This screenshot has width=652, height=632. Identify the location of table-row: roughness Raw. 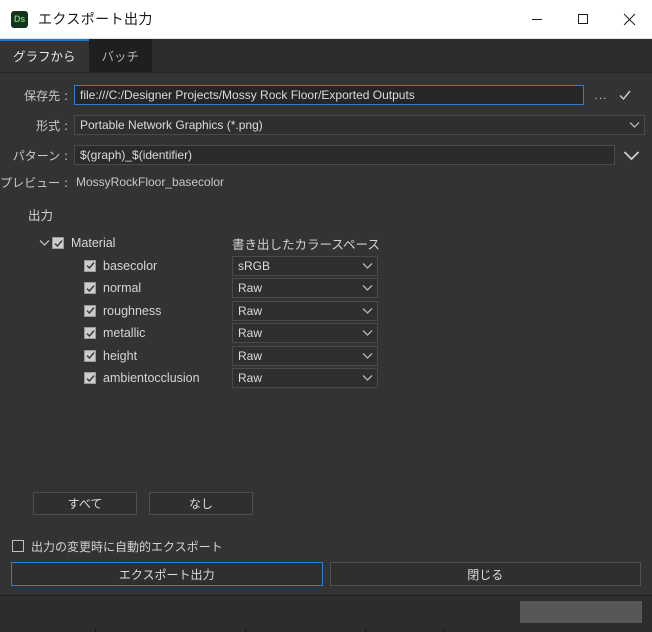
(326, 311).